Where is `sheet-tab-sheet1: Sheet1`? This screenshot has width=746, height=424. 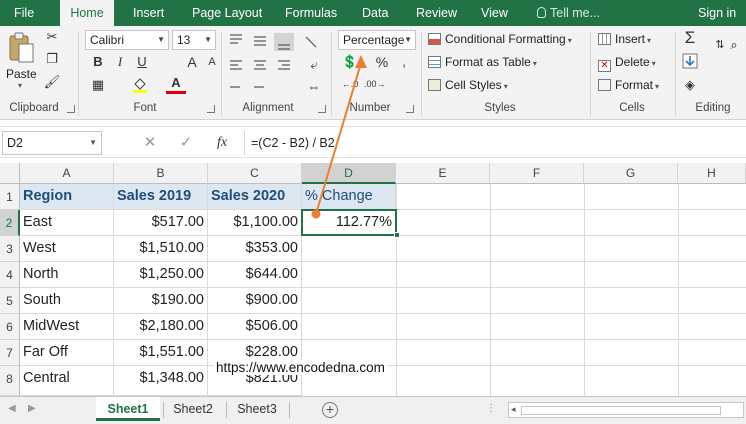 sheet-tab-sheet1: Sheet1 is located at coordinates (128, 409).